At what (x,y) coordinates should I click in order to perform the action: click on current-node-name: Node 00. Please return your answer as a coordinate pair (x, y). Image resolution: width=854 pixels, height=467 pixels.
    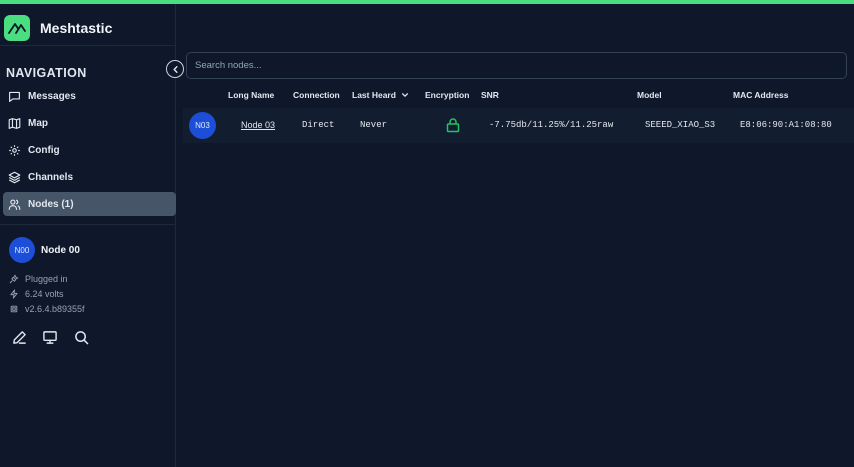
    Looking at the image, I should click on (60, 250).